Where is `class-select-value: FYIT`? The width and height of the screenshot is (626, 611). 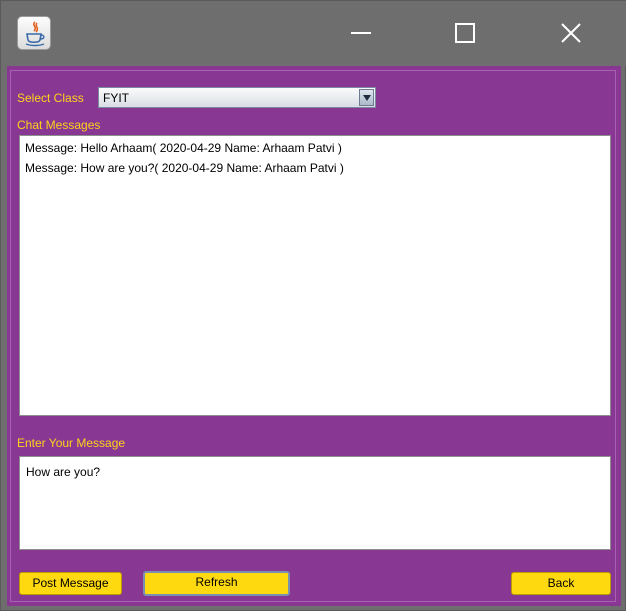
class-select-value: FYIT is located at coordinates (116, 98).